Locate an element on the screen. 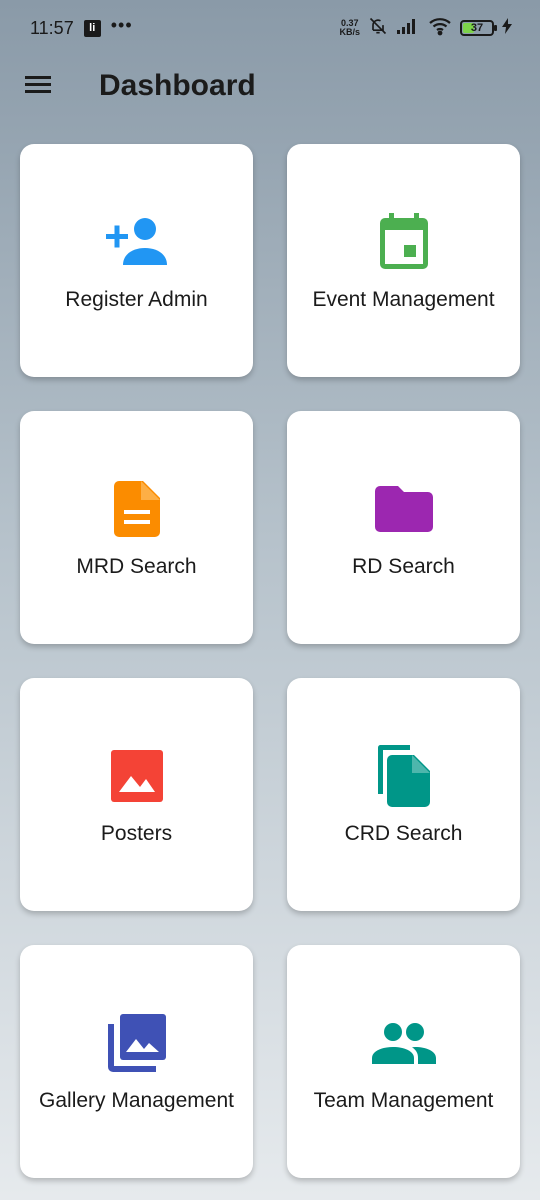  posters-card: Posters is located at coordinates (136, 794).